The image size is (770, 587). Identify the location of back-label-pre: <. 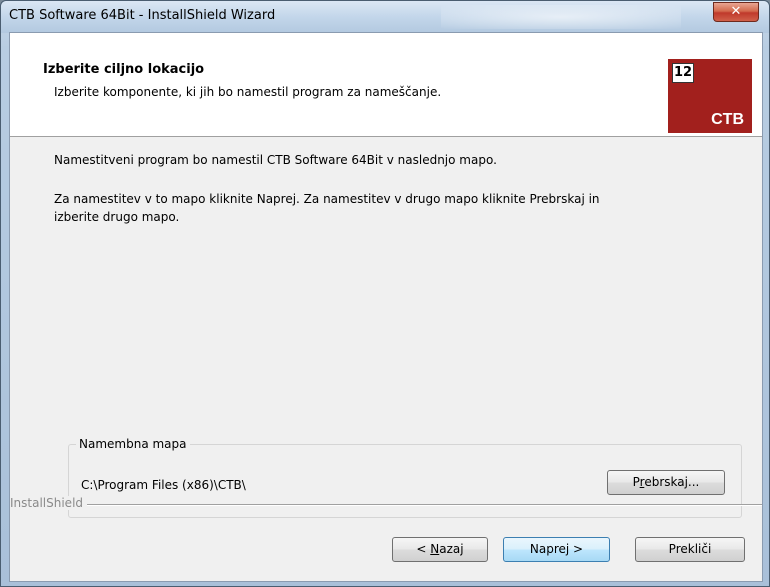
(423, 549).